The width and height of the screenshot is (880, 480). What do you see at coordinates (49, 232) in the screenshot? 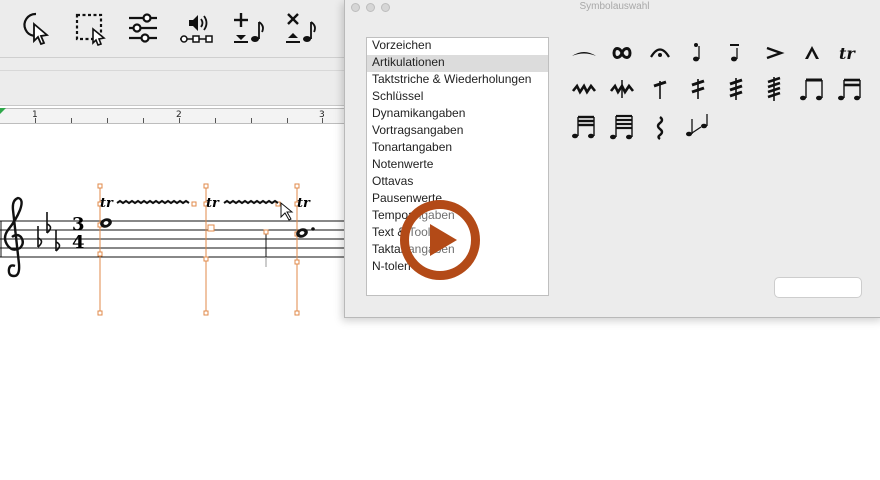
I see `key-signature-flats` at bounding box center [49, 232].